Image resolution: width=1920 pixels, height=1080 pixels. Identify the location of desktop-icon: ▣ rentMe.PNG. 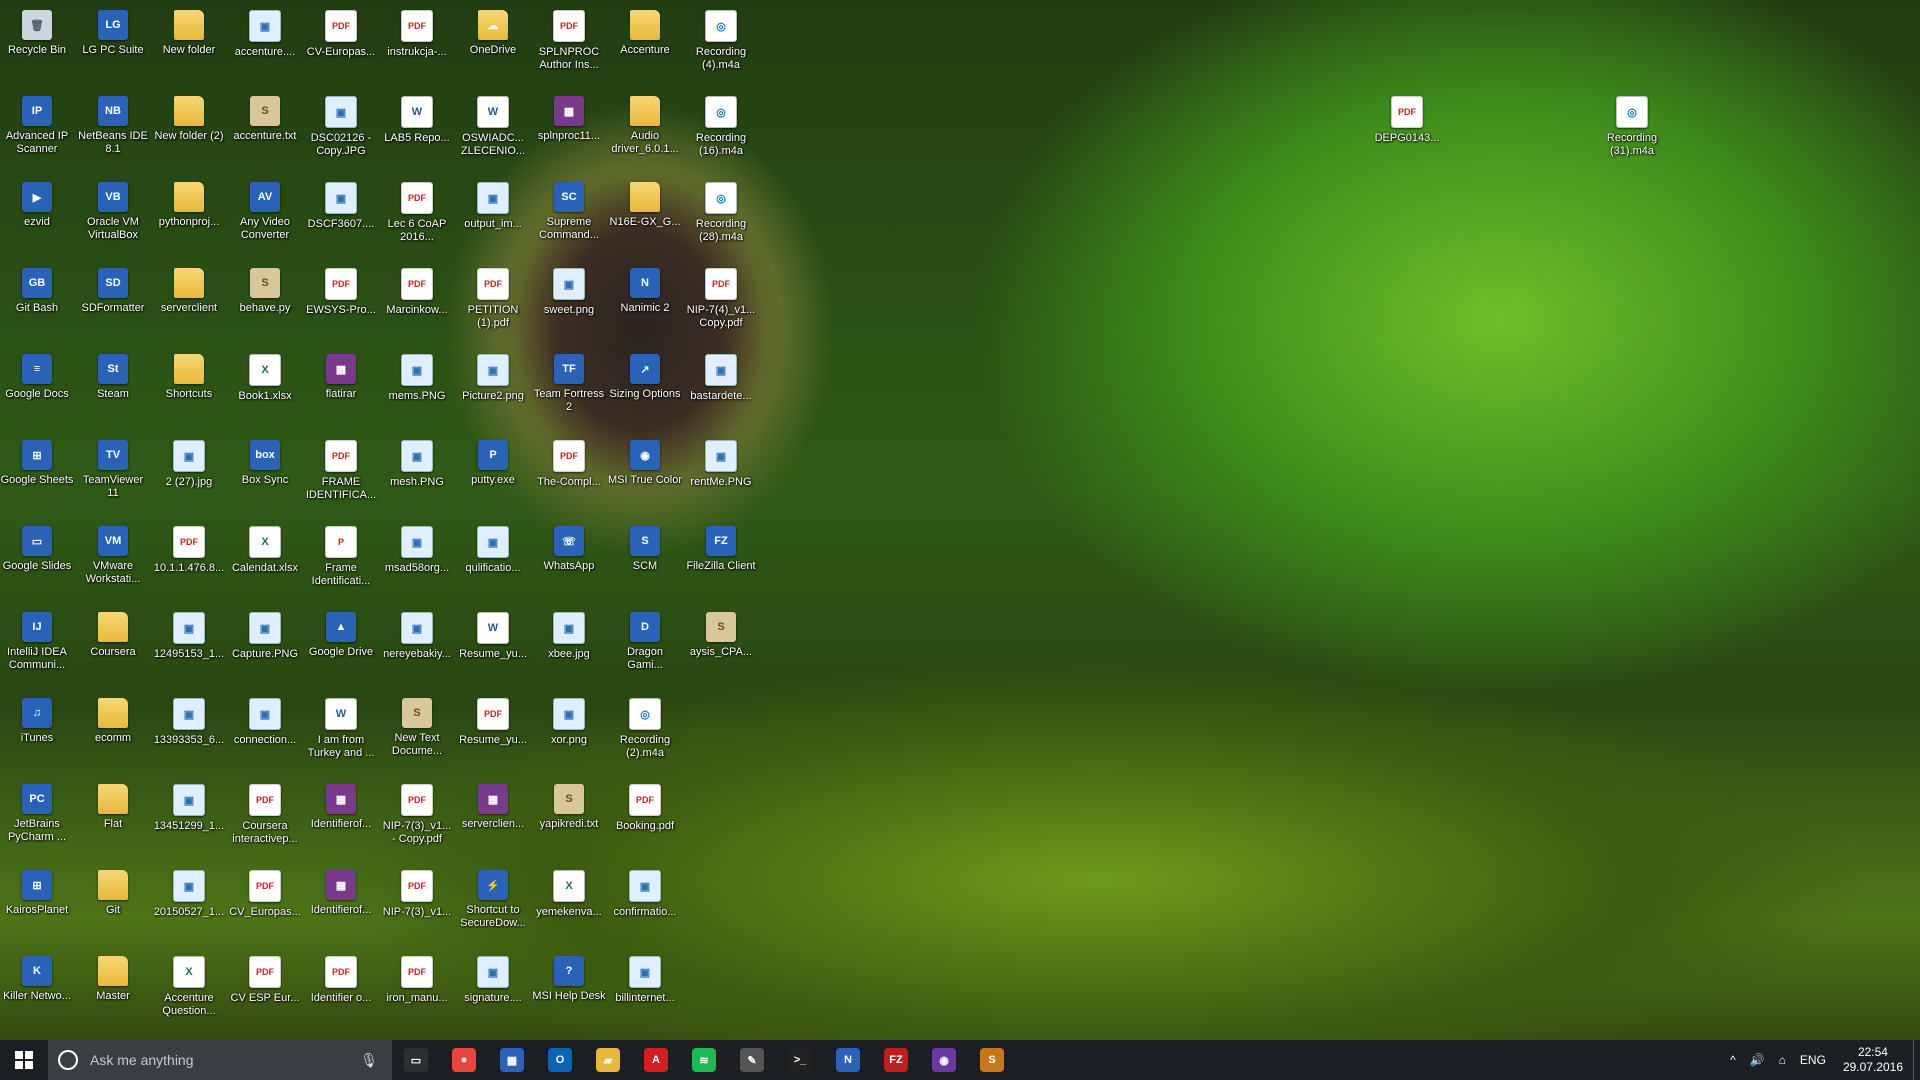
(721, 476).